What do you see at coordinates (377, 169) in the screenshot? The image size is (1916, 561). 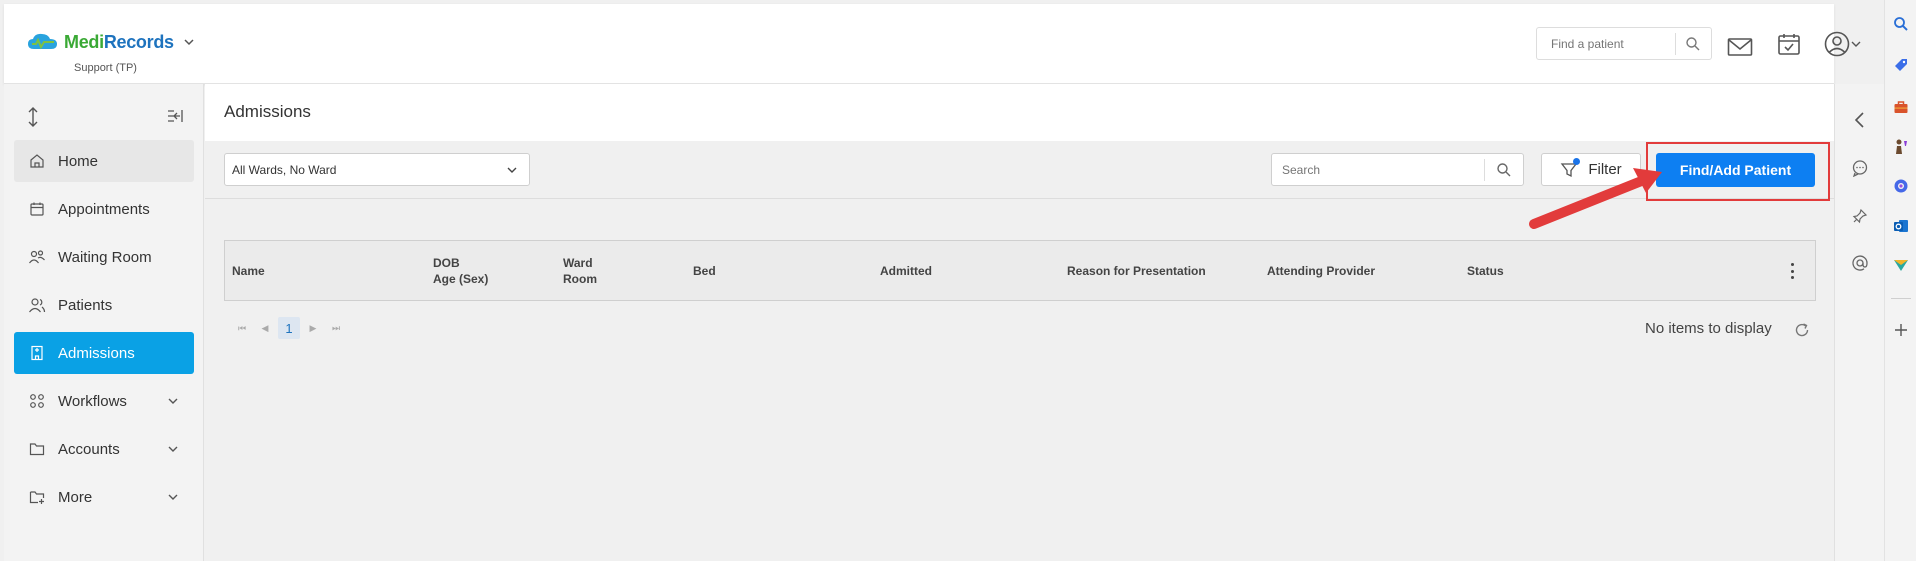 I see `ward-filter-select: All Wards, No Ward` at bounding box center [377, 169].